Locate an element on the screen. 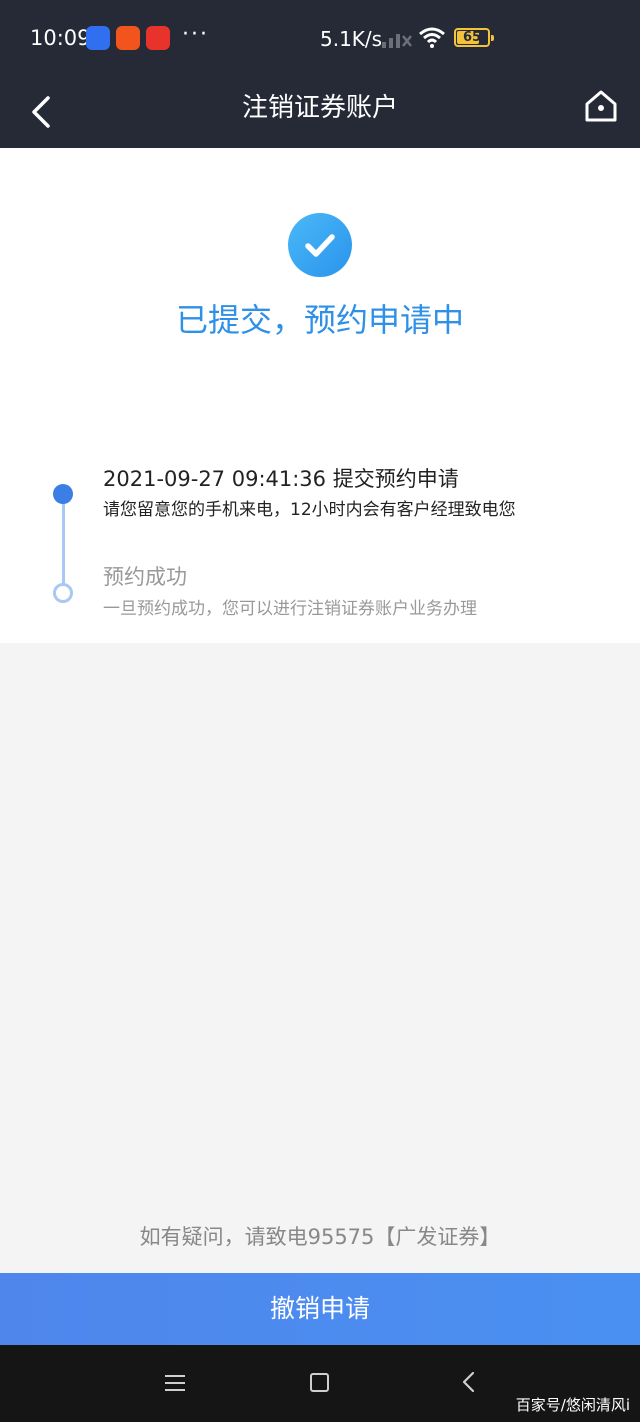  status-time: 10:09 is located at coordinates (60, 38).